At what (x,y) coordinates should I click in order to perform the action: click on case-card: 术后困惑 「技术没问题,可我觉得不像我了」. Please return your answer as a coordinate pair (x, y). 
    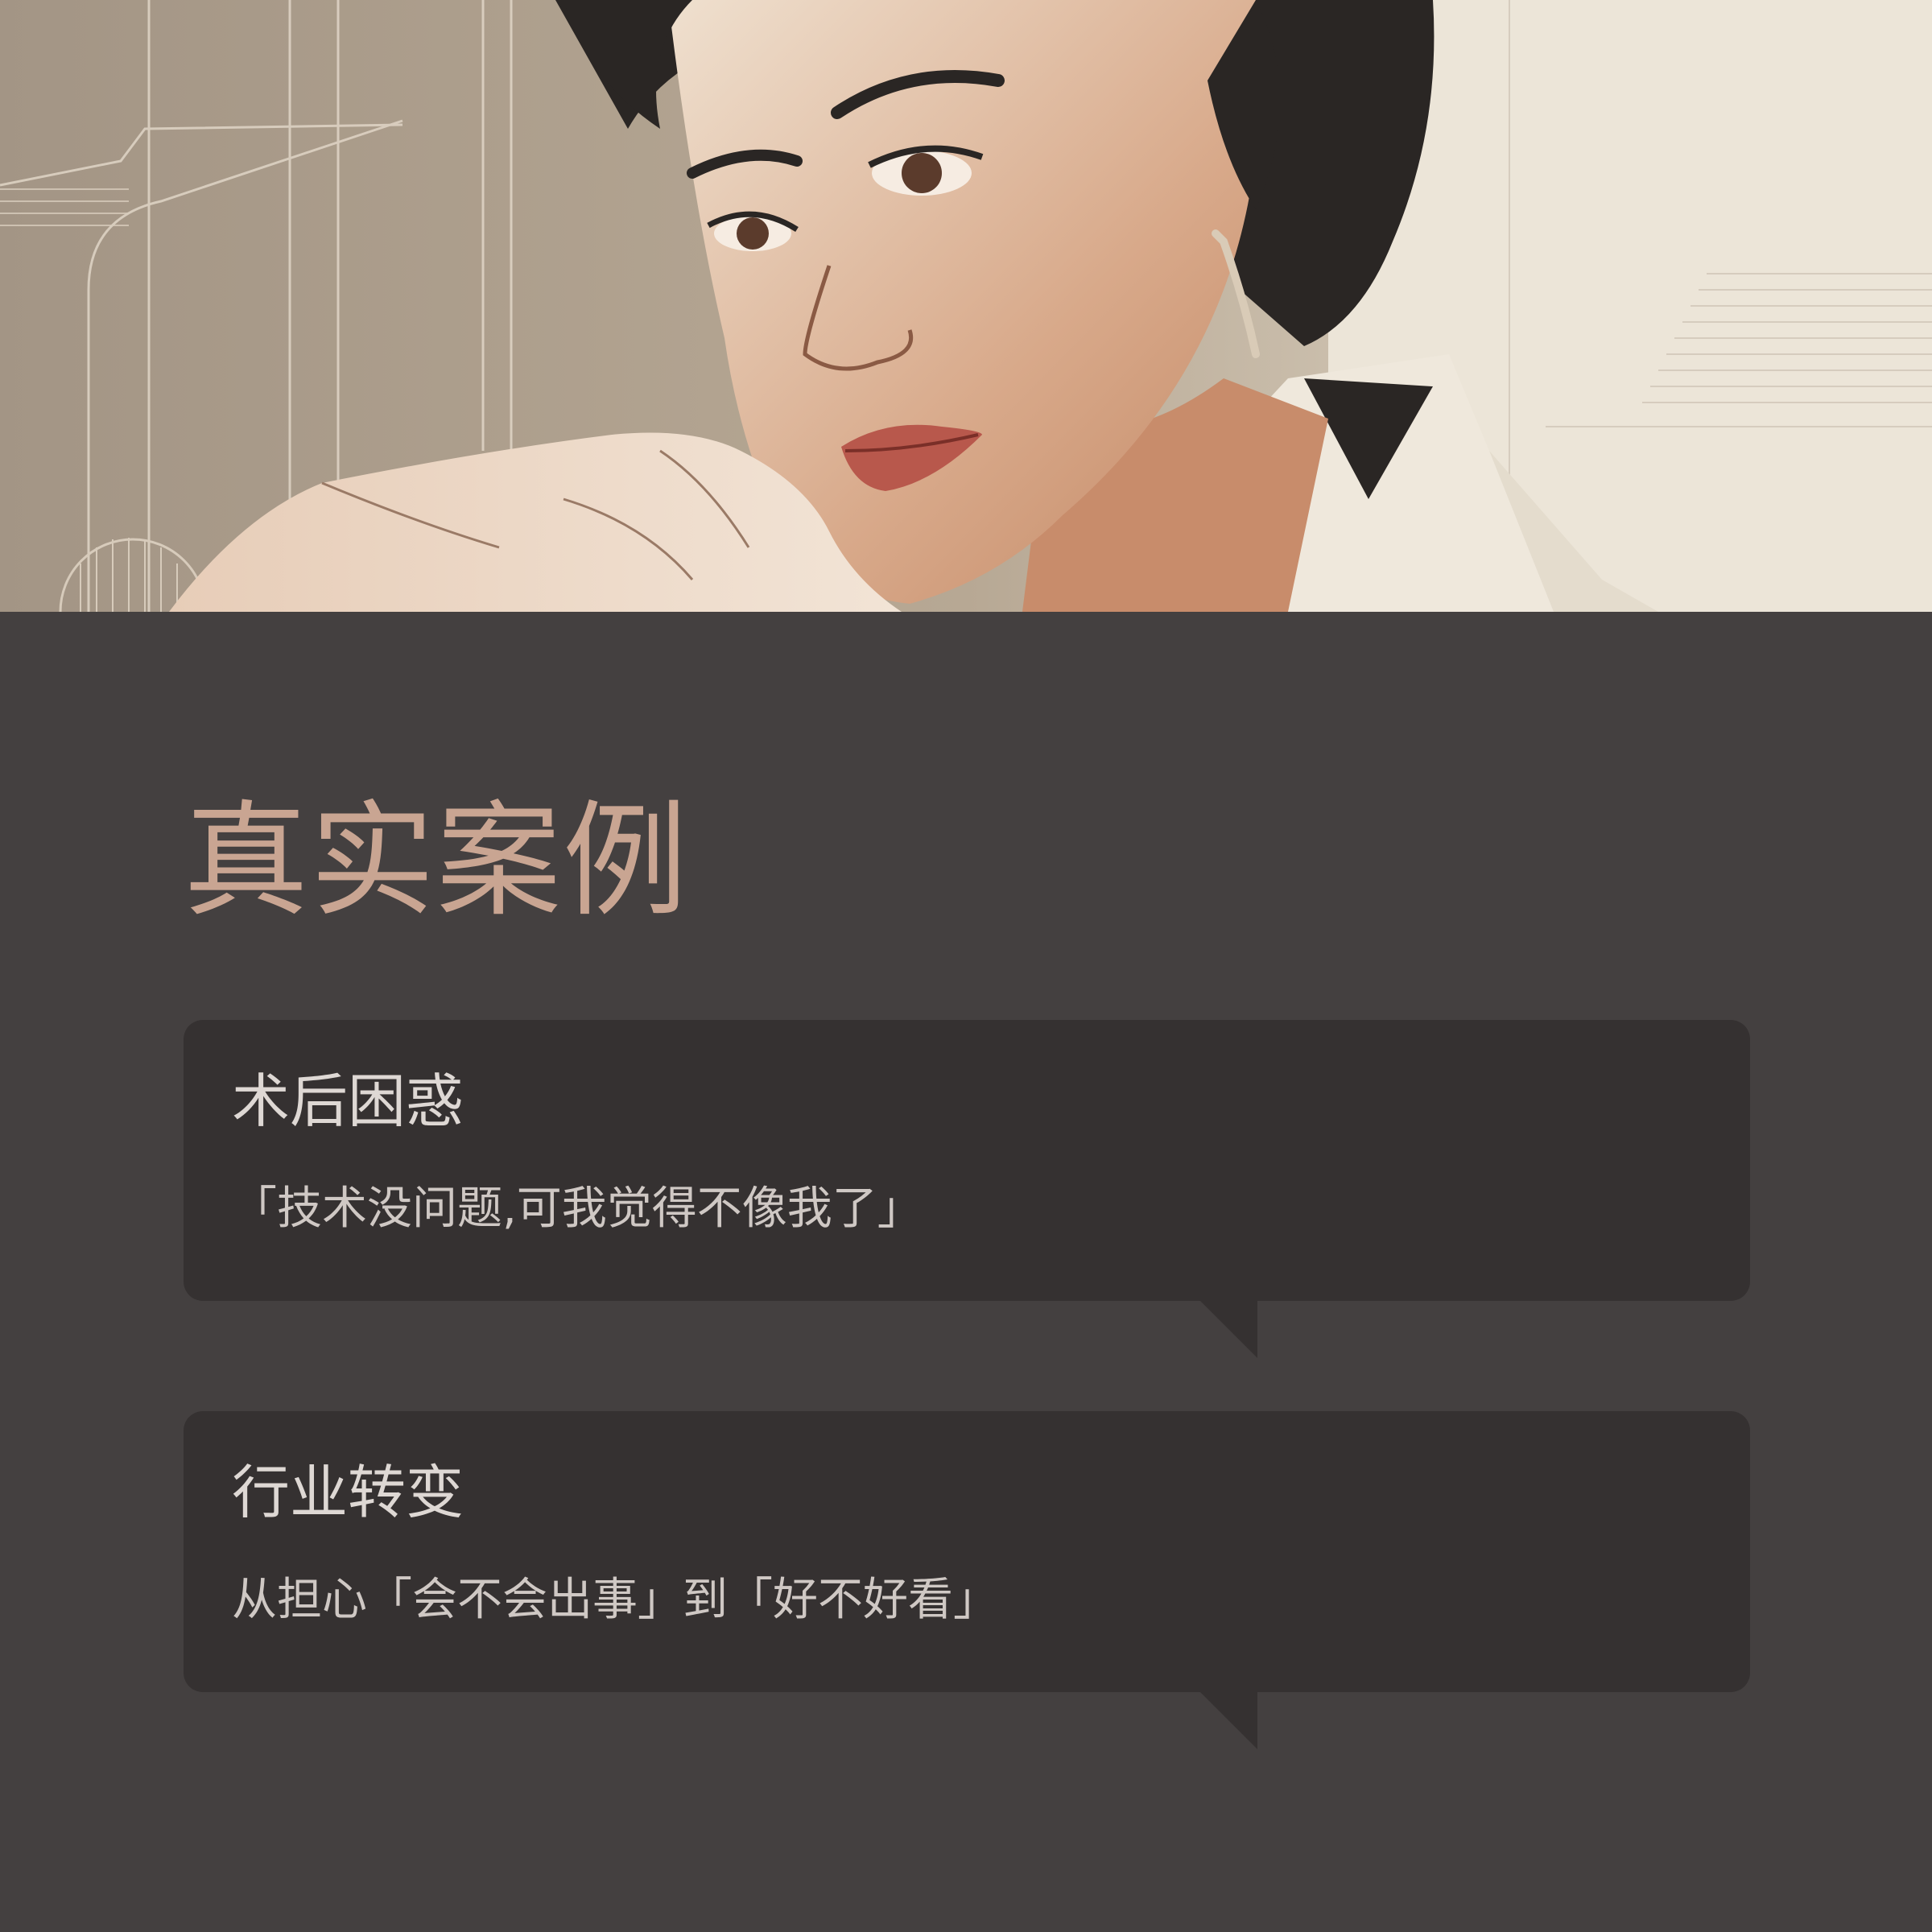
    Looking at the image, I should click on (967, 1189).